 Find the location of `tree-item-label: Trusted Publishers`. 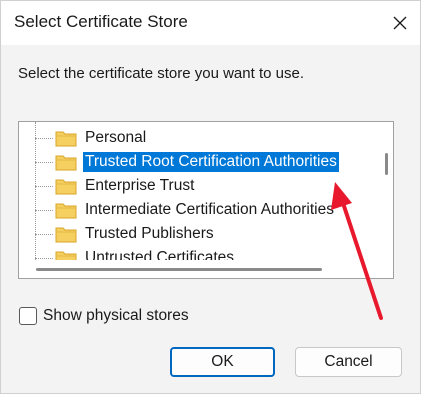

tree-item-label: Trusted Publishers is located at coordinates (149, 233).